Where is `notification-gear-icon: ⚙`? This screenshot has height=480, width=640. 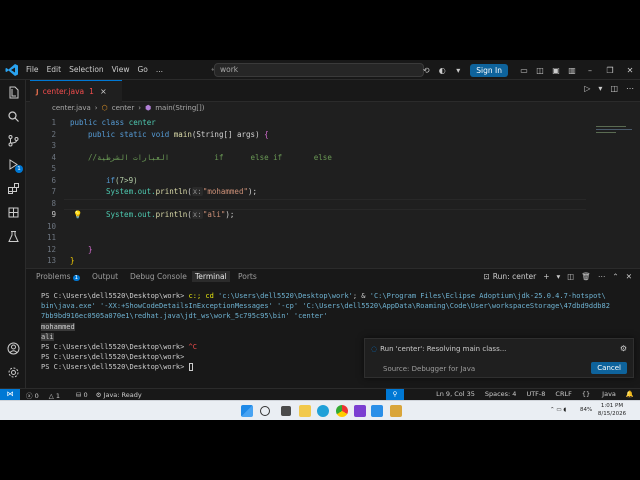
notification-gear-icon: ⚙ is located at coordinates (623, 348).